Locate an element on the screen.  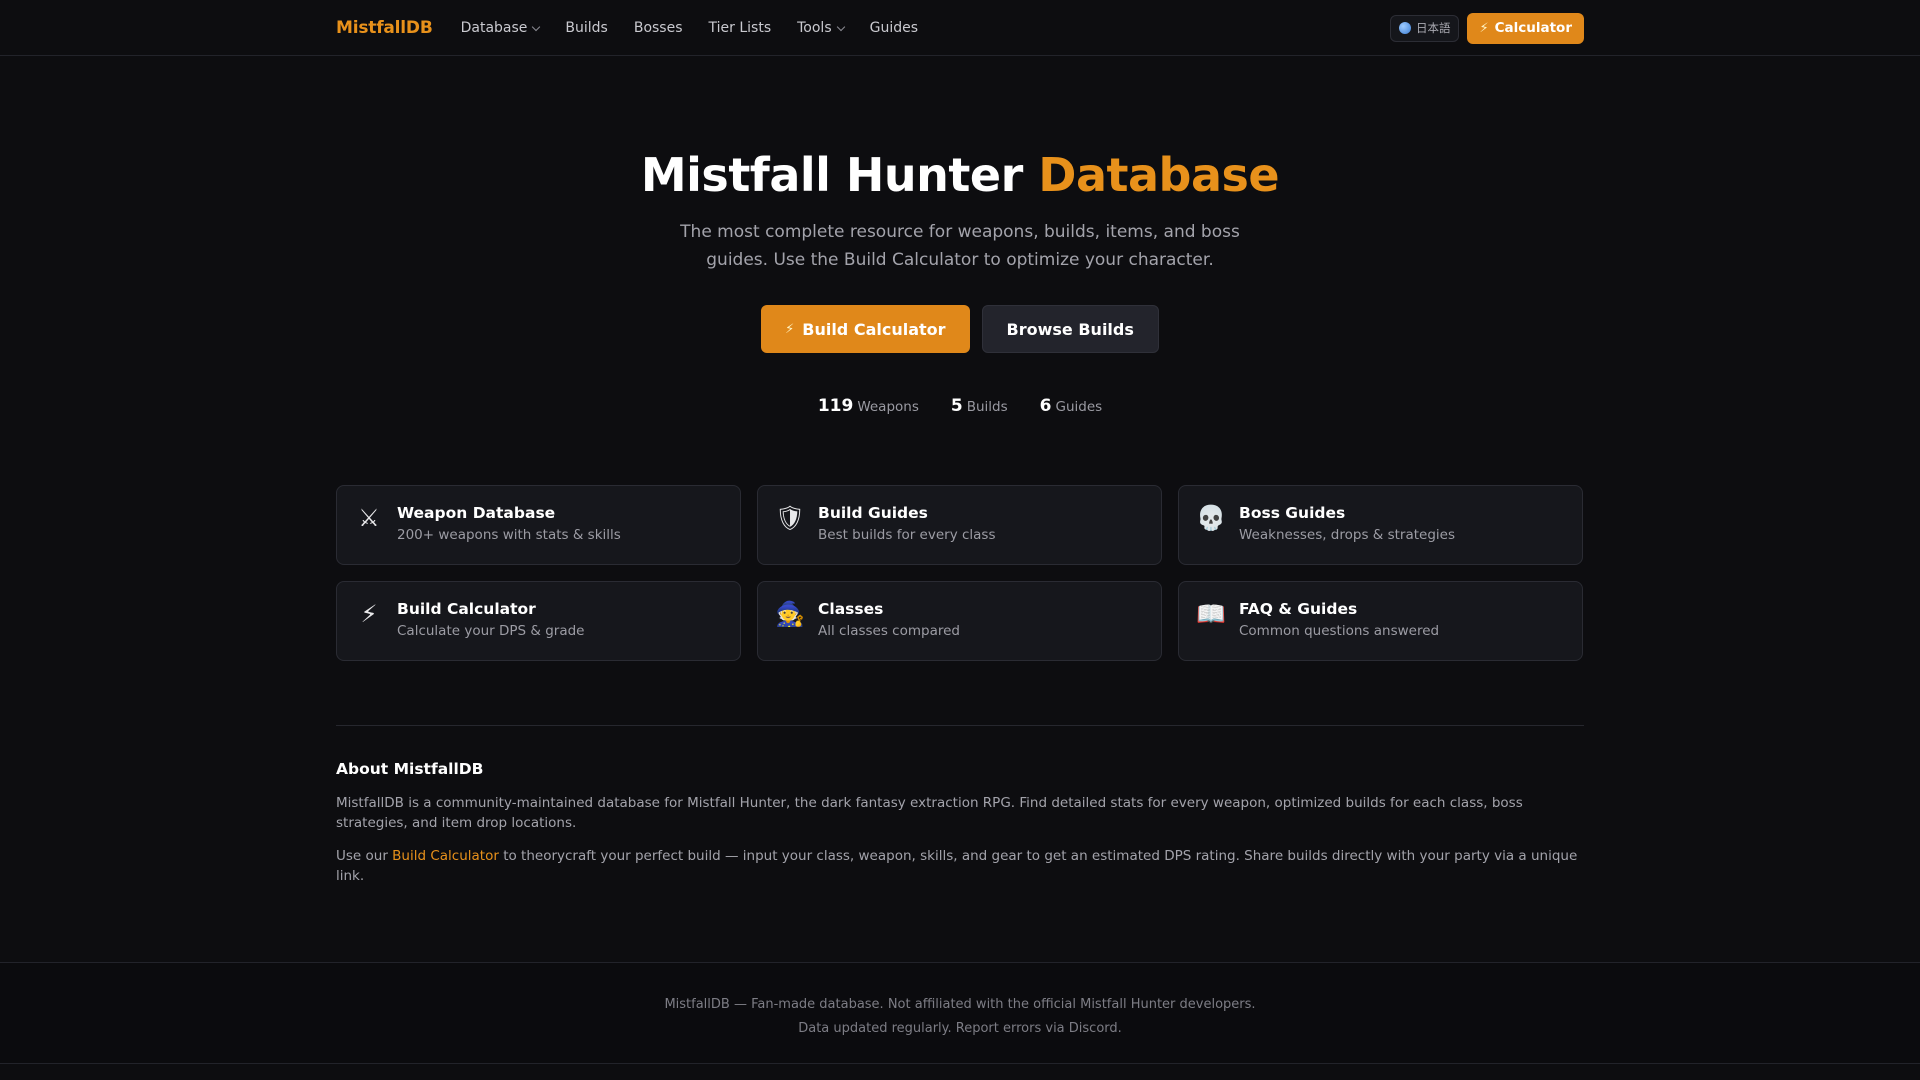
card-text: FAQ & Guides Common questions answered is located at coordinates (1339, 619).